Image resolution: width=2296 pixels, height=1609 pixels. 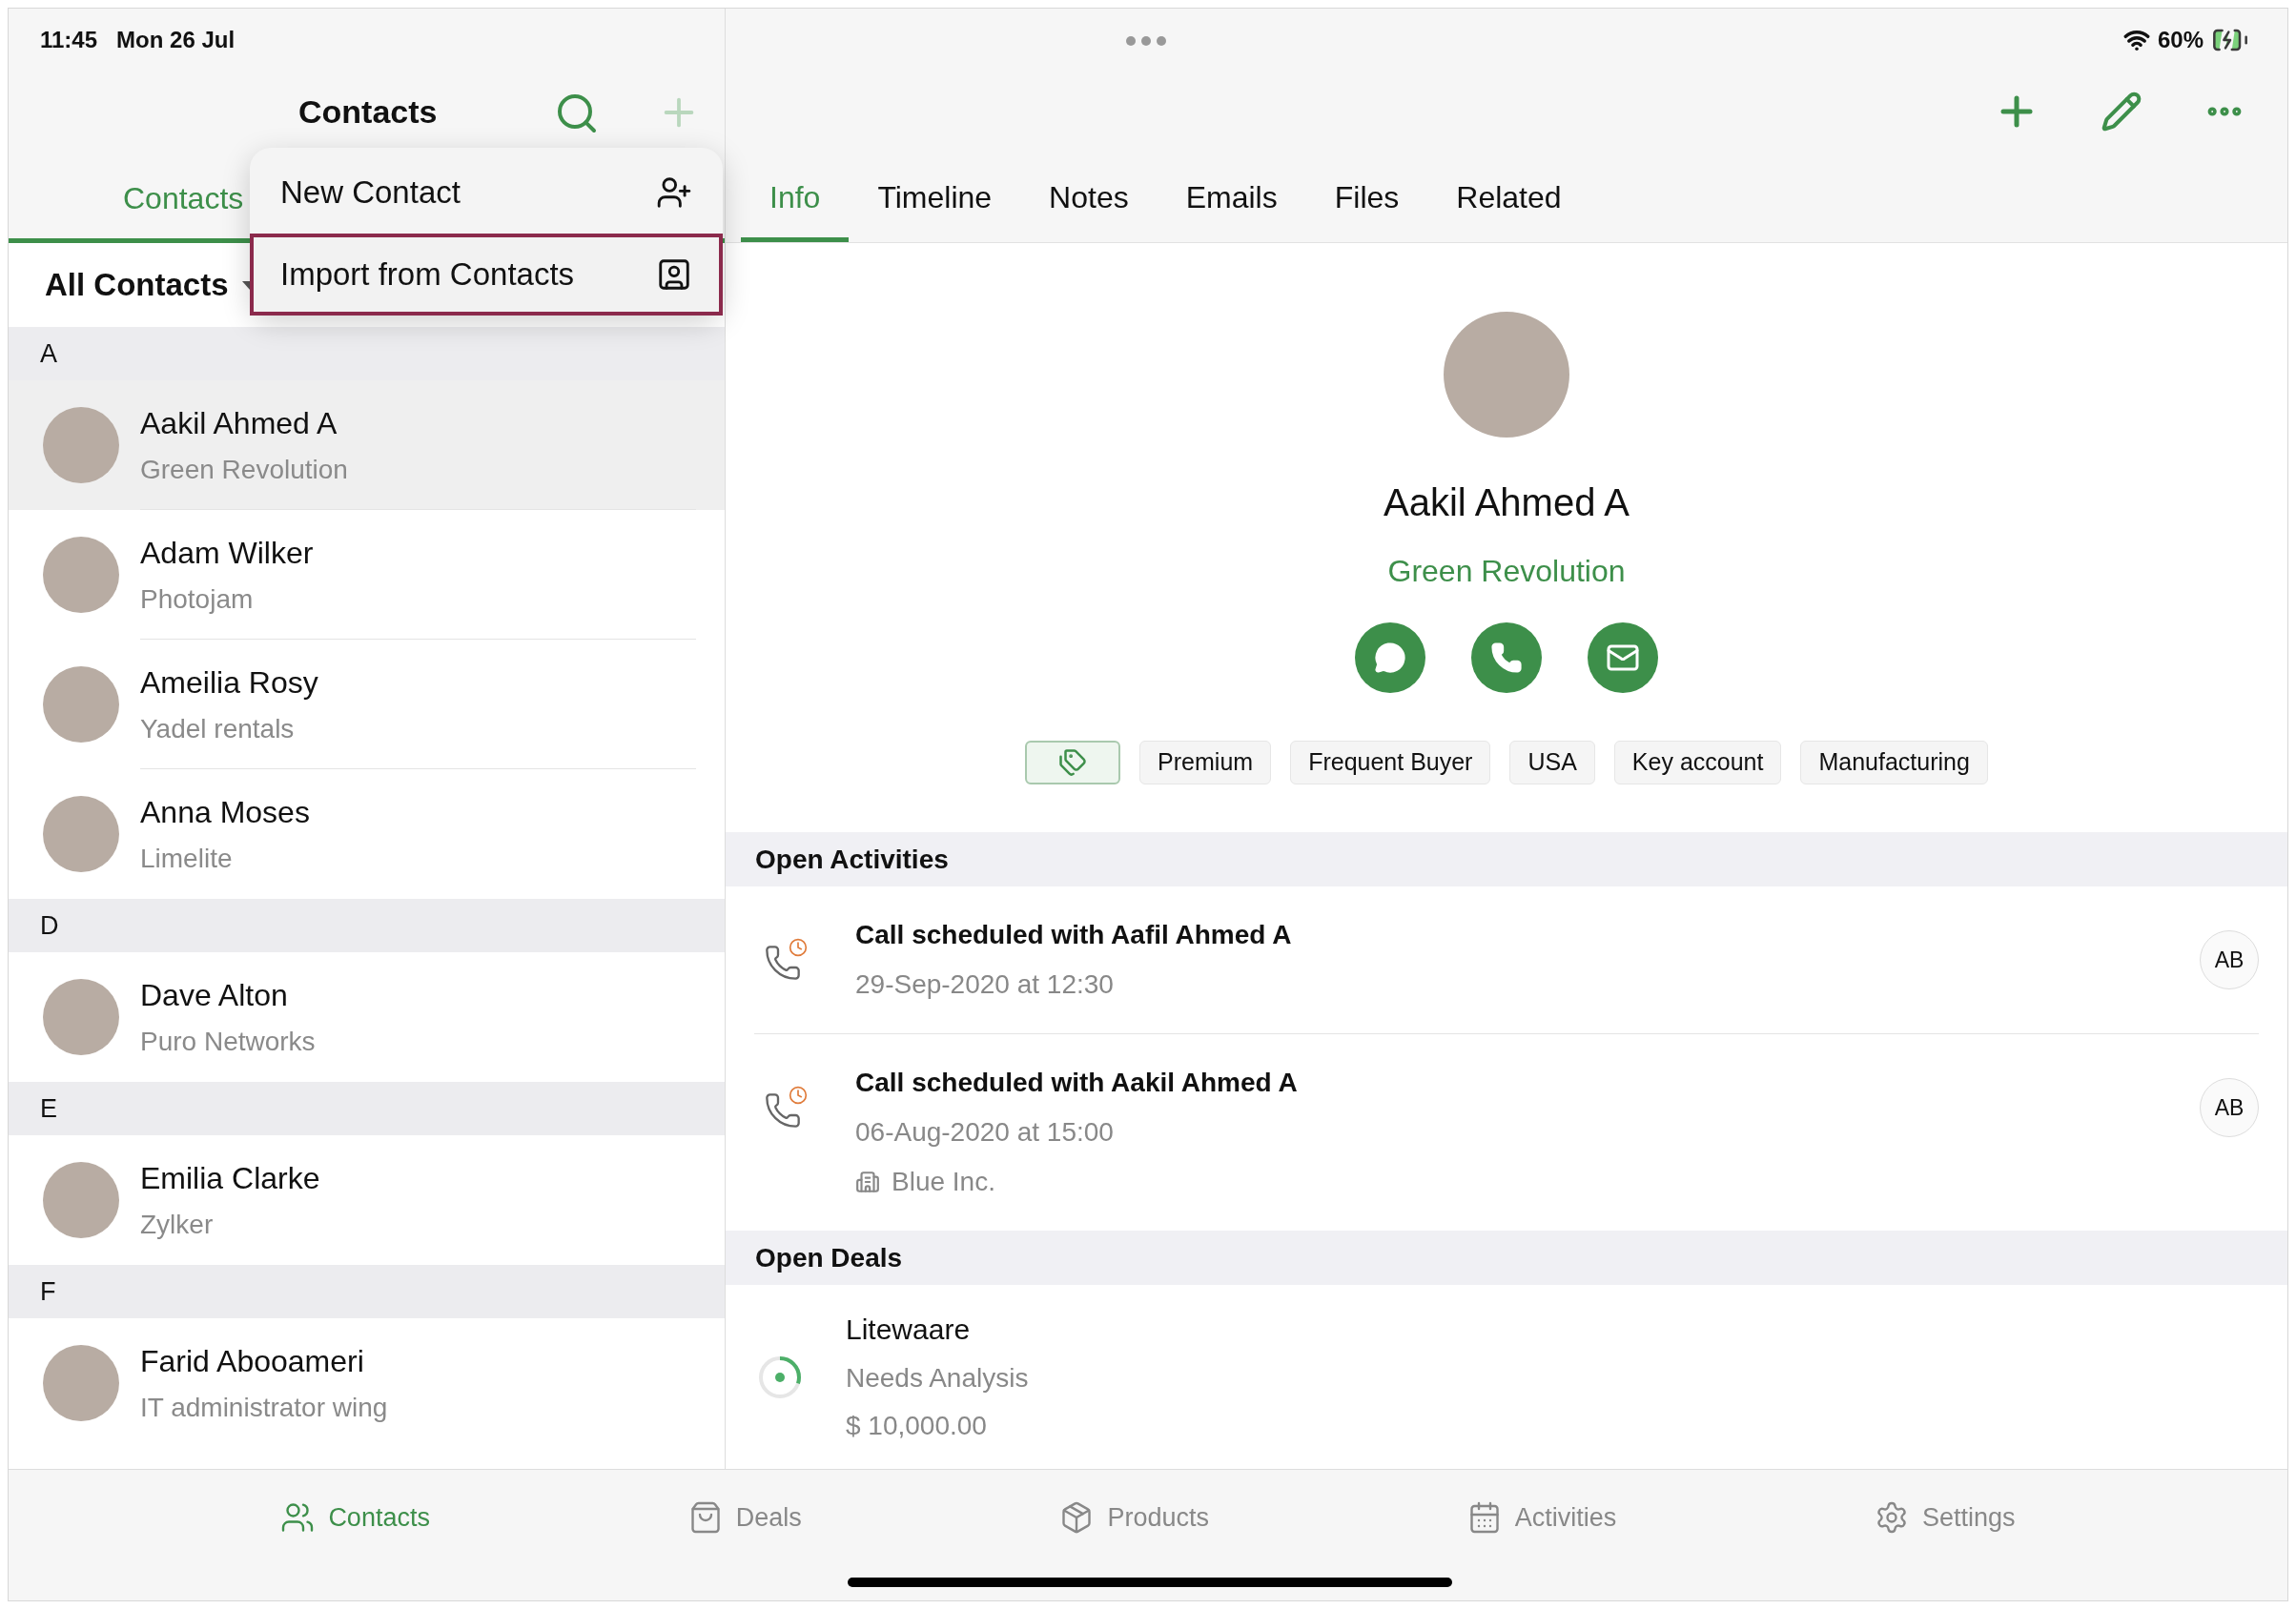 I want to click on pencil-icon, so click(x=2121, y=111).